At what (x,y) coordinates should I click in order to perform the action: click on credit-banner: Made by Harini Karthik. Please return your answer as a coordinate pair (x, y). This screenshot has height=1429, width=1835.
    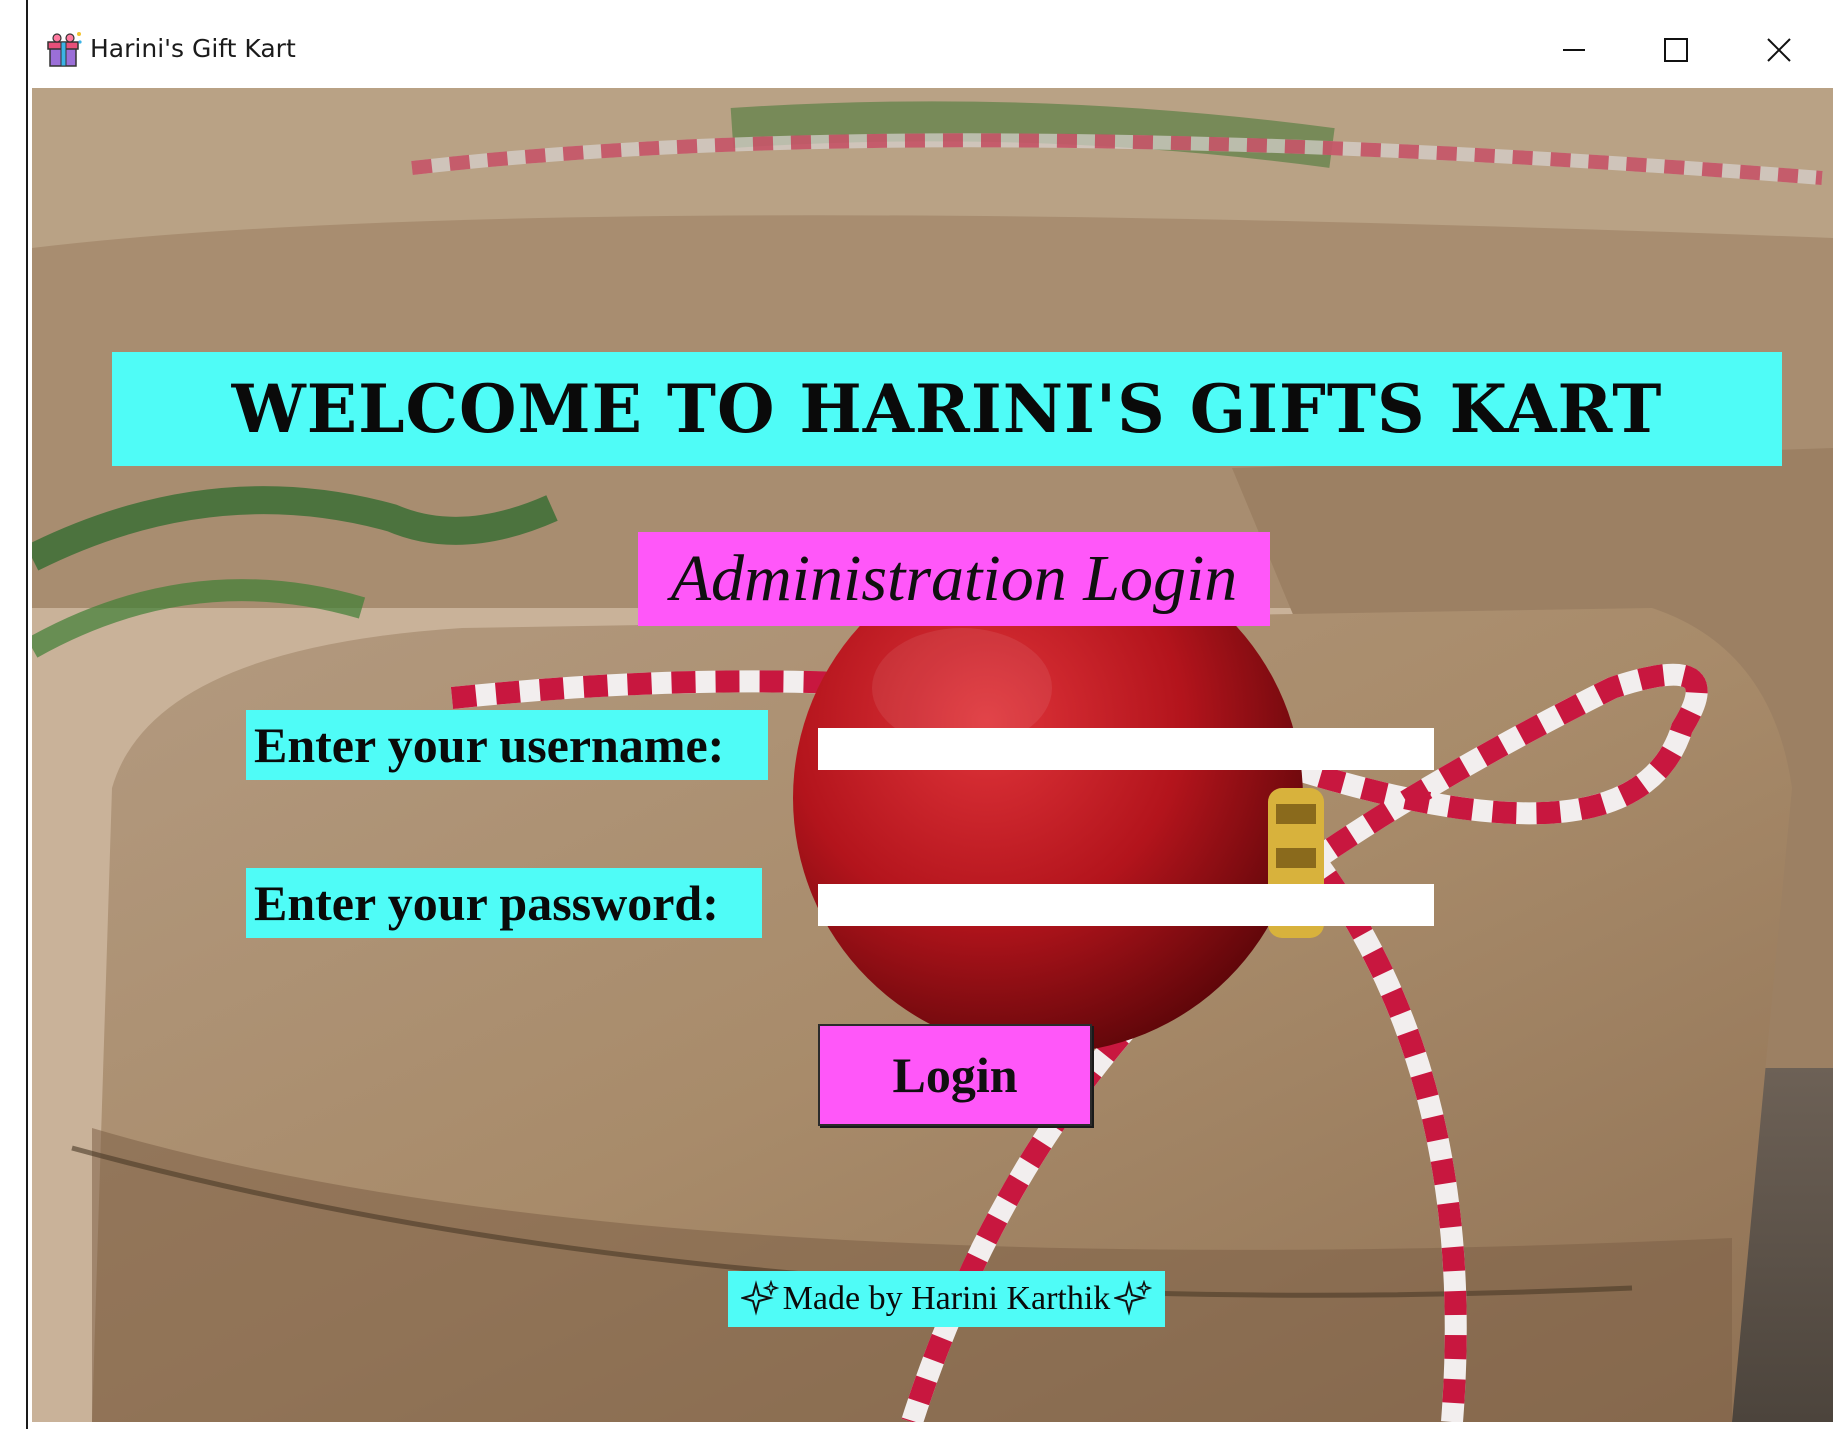
    Looking at the image, I should click on (946, 1299).